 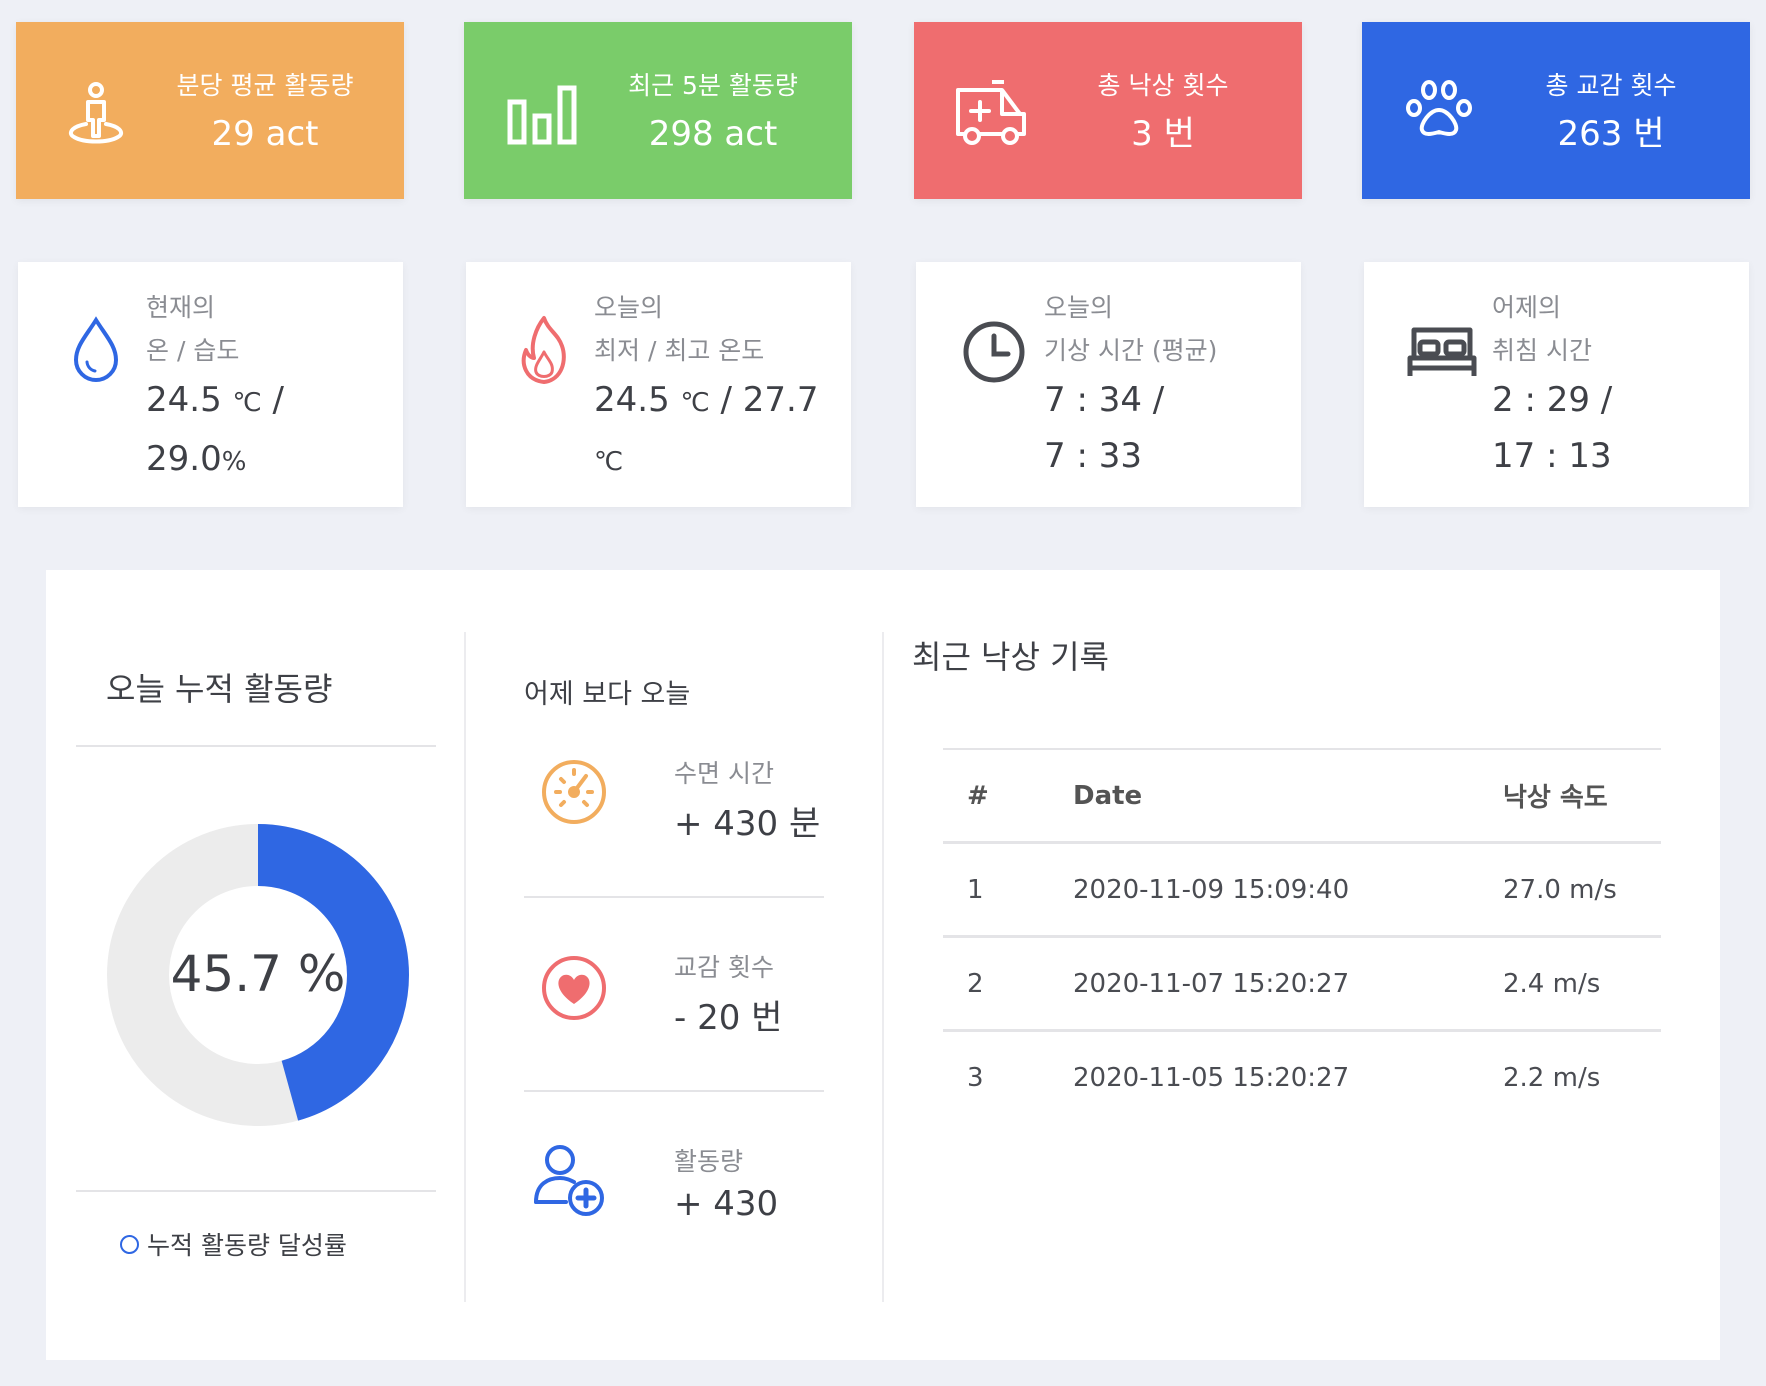 I want to click on info-value: 7 : 33, so click(x=1093, y=456).